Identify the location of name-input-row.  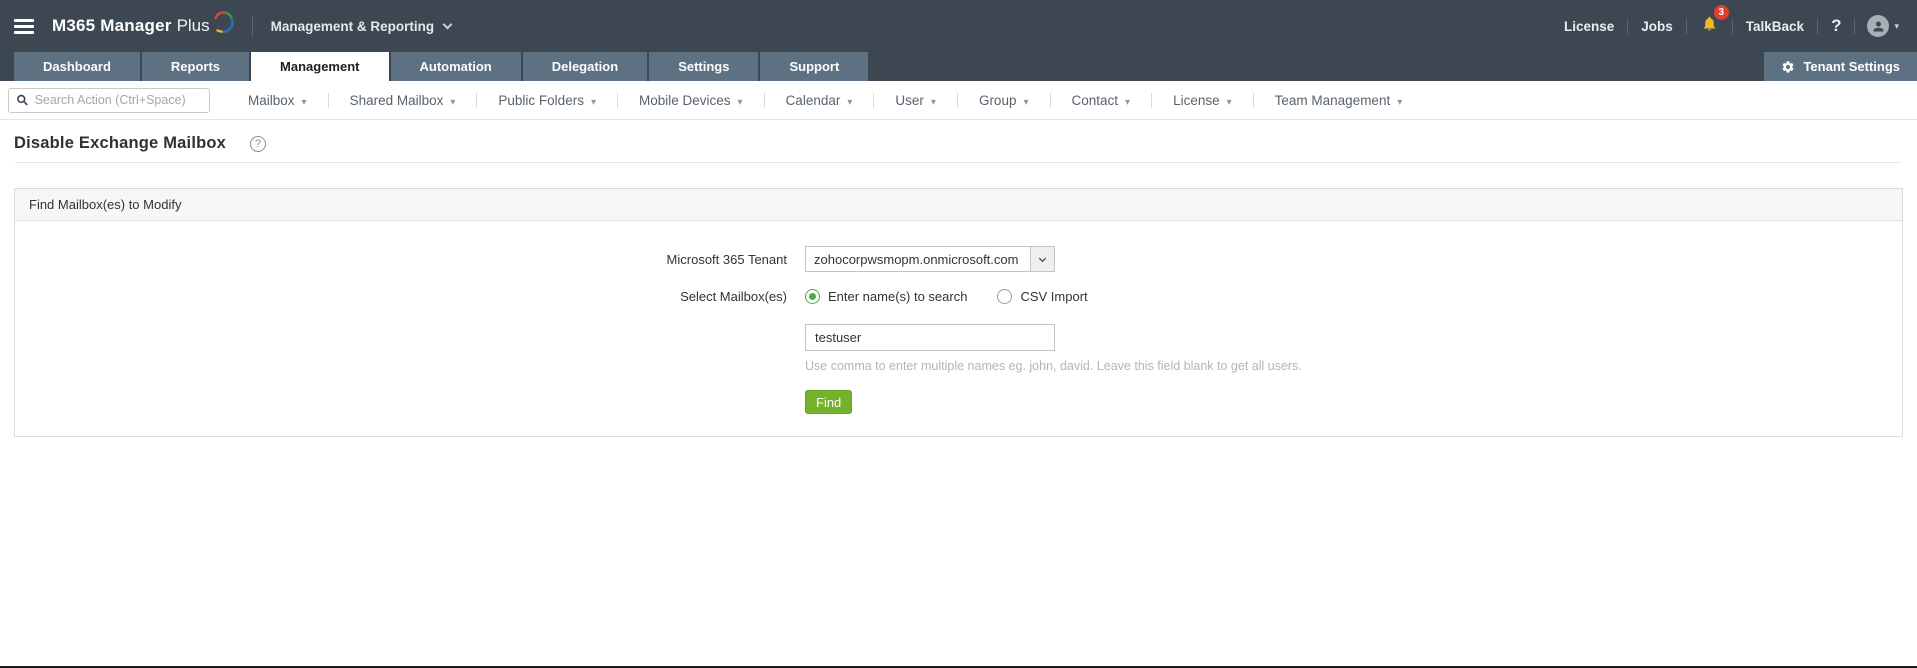
(958, 337).